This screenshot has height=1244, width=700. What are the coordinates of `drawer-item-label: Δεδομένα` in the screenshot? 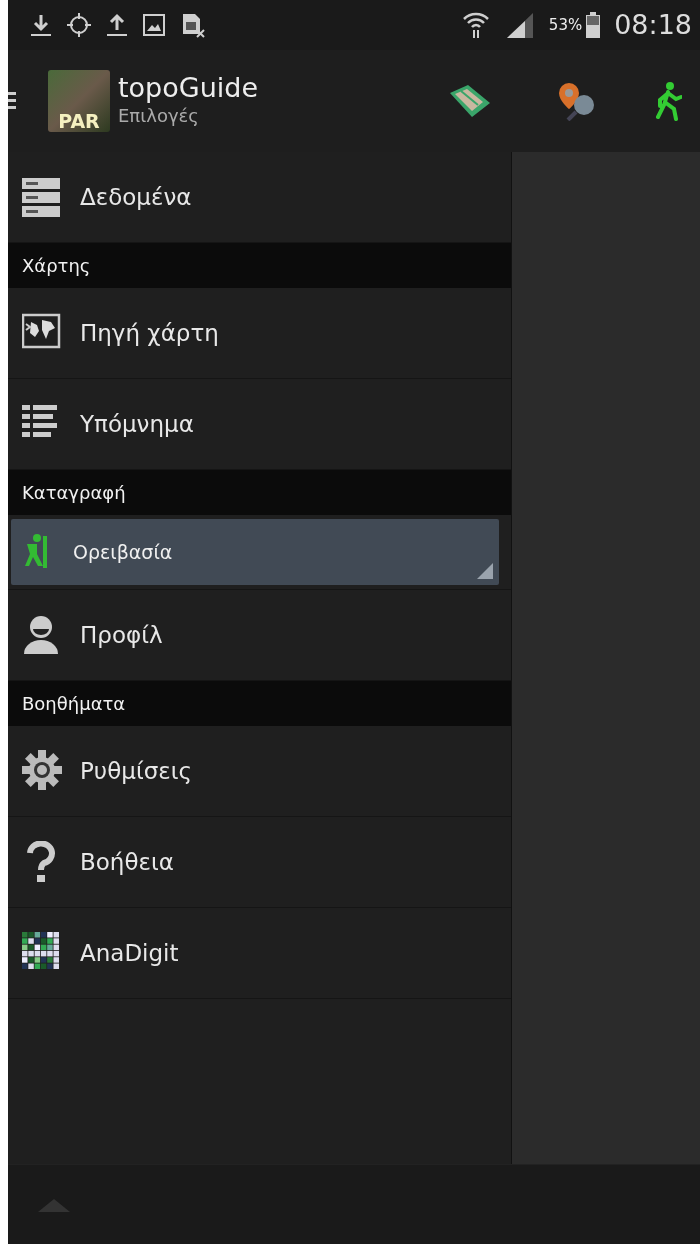 It's located at (136, 197).